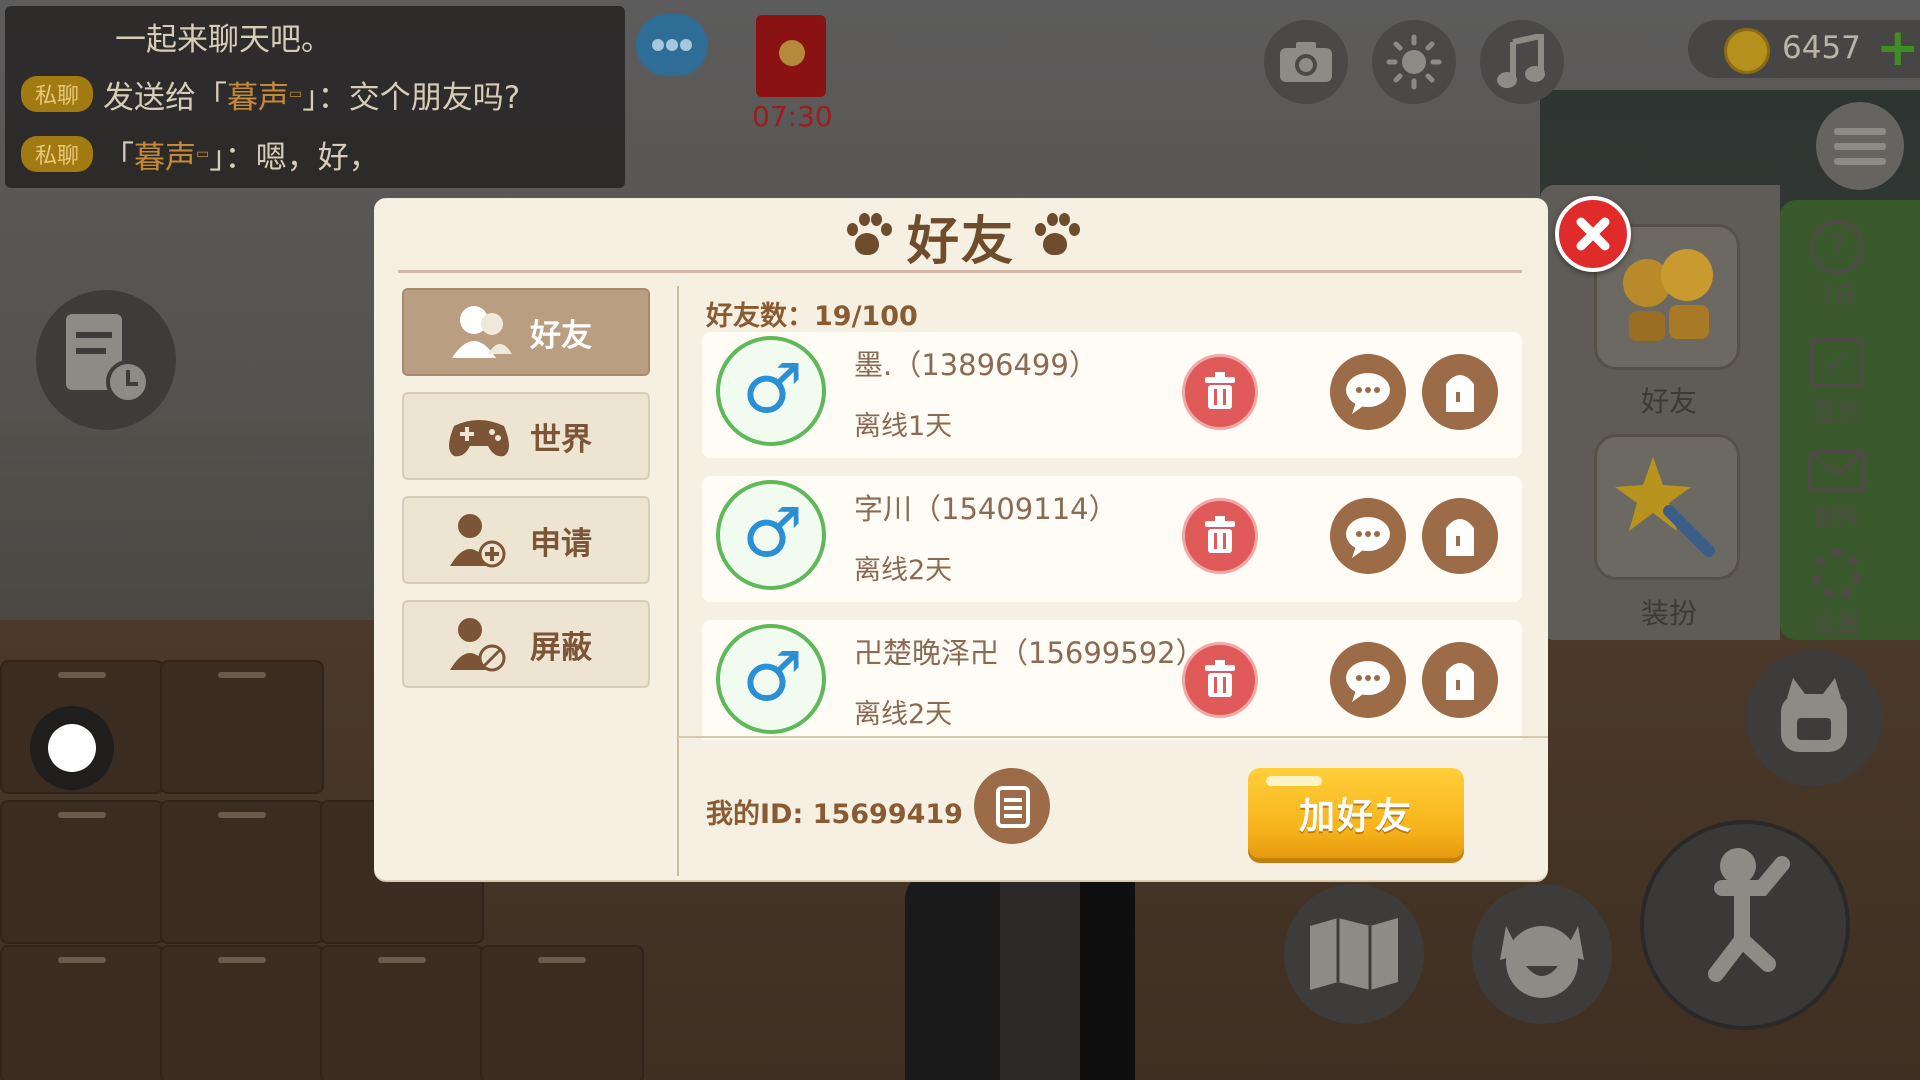 The image size is (1920, 1080). Describe the element at coordinates (561, 439) in the screenshot. I see `tab-label: 世界` at that location.